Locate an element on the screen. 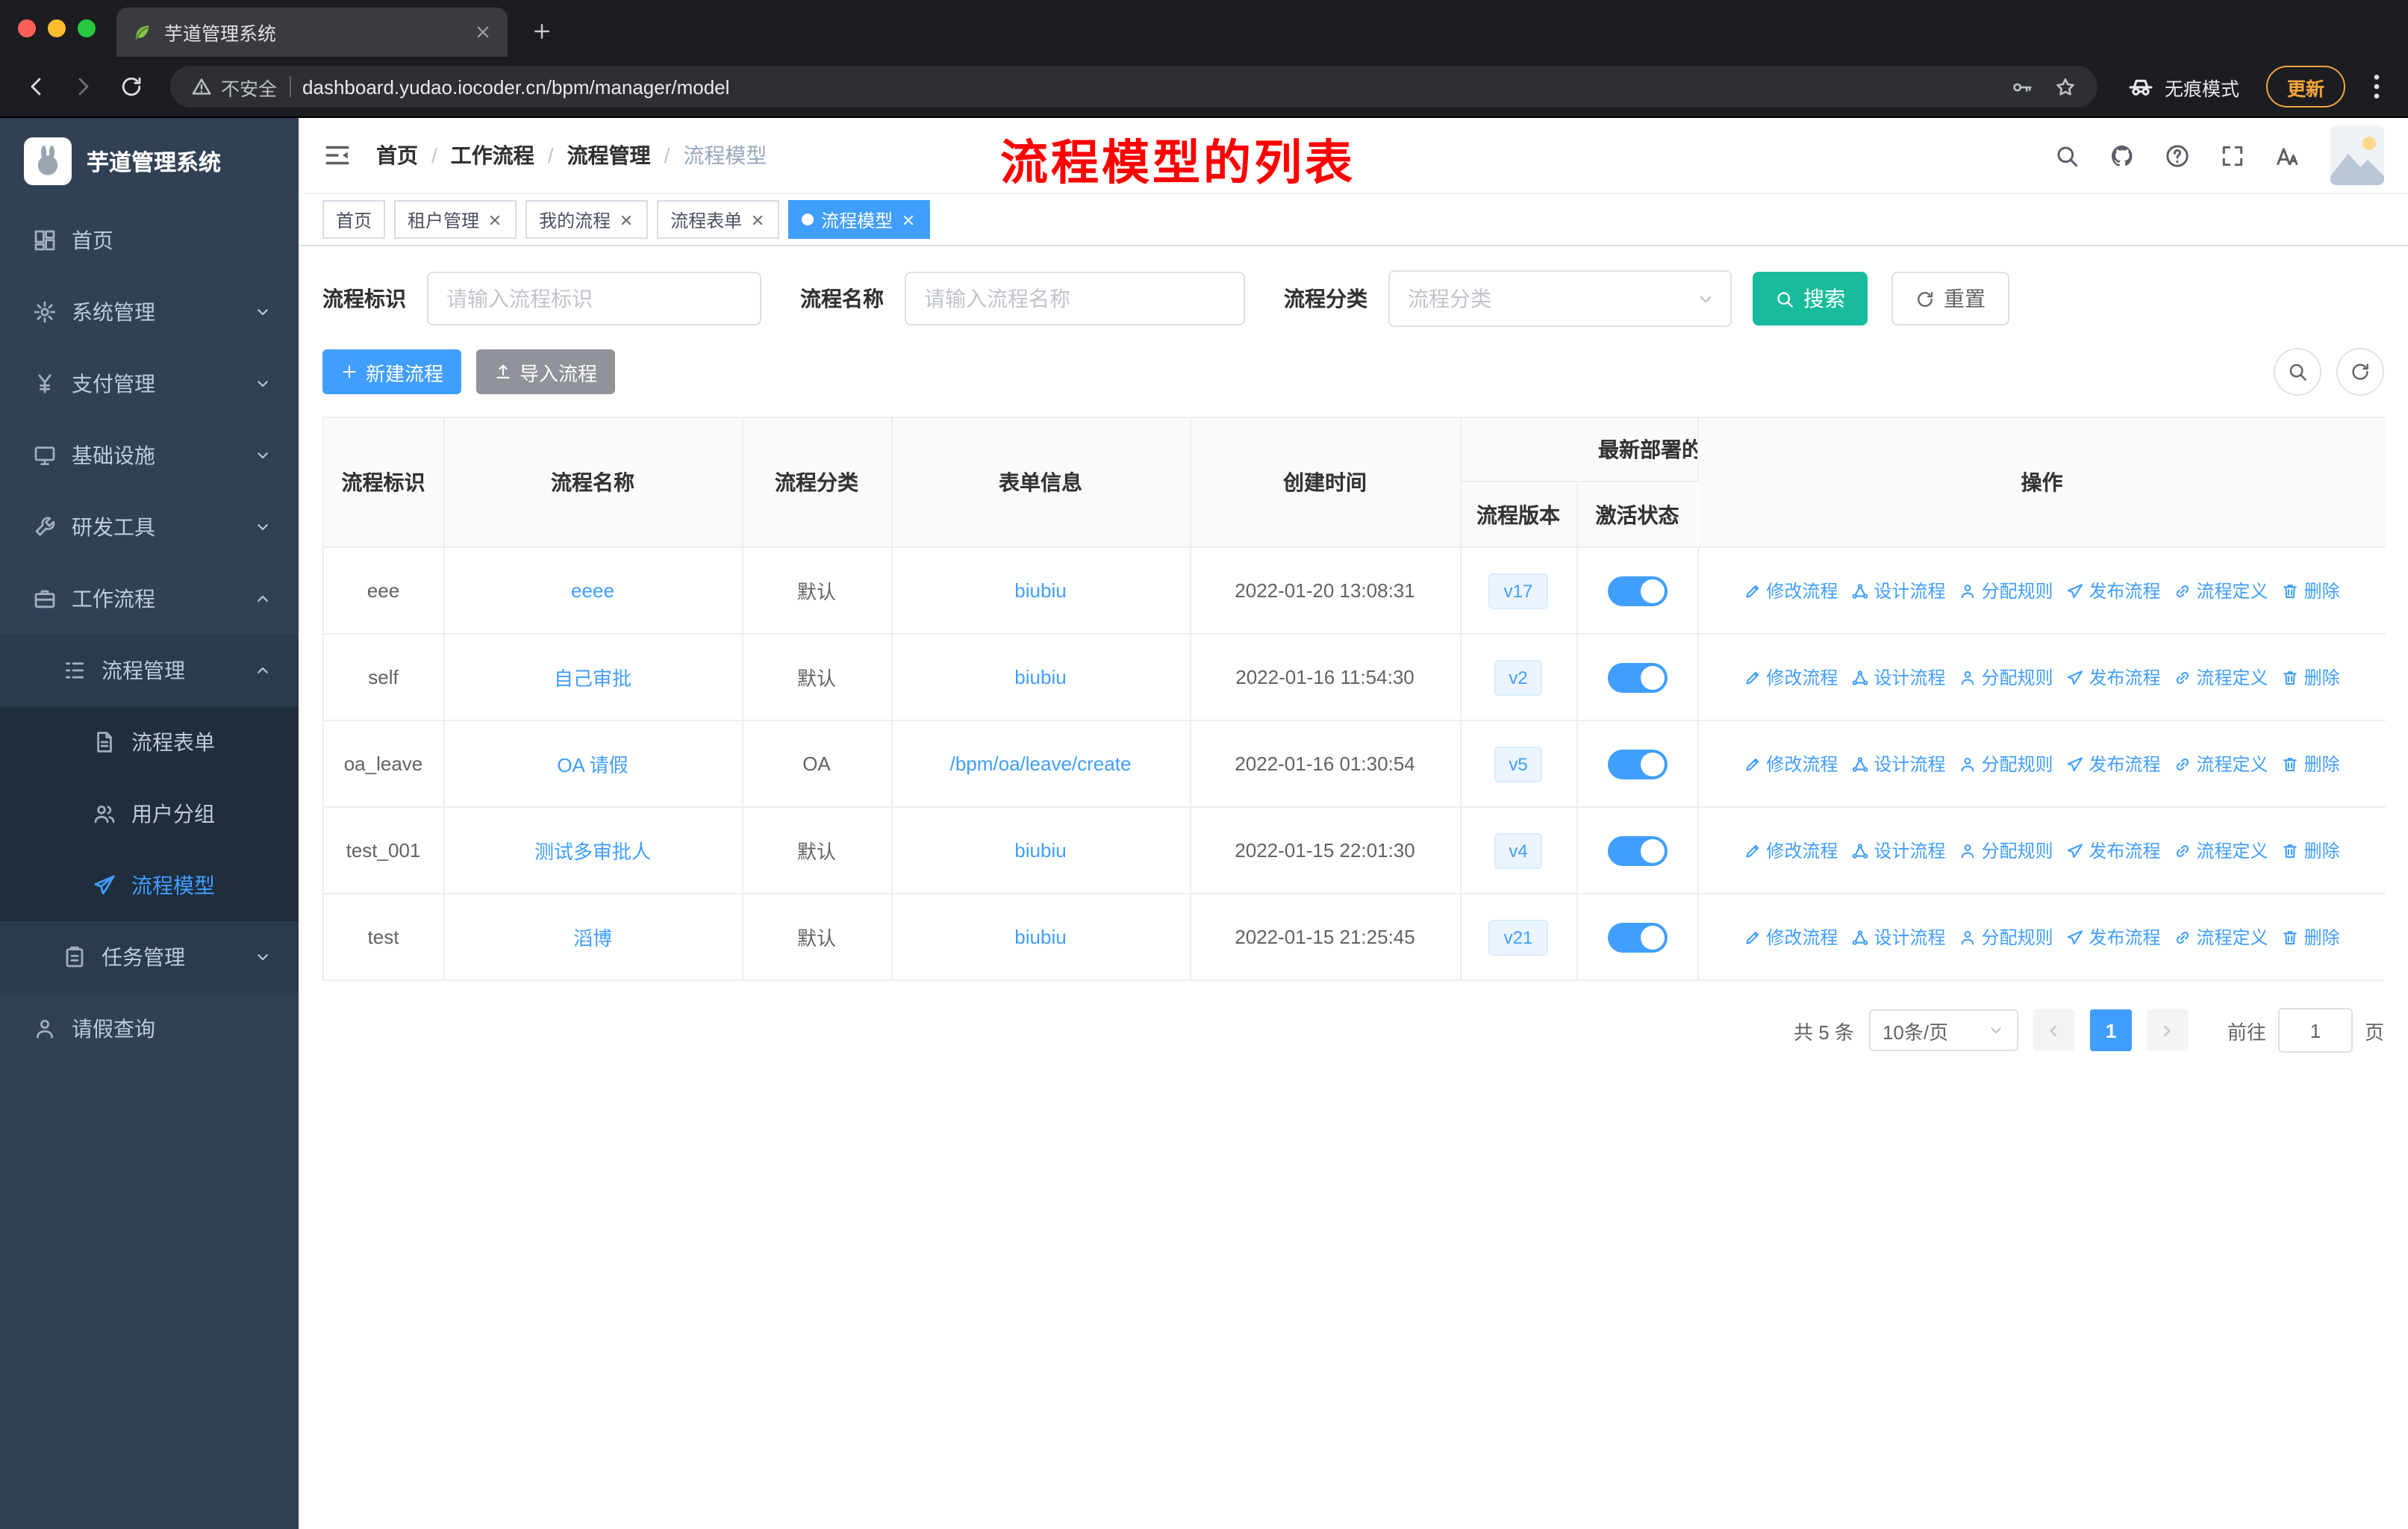 Image resolution: width=2408 pixels, height=1529 pixels. view-tag-my-process: 我的流程 is located at coordinates (587, 219).